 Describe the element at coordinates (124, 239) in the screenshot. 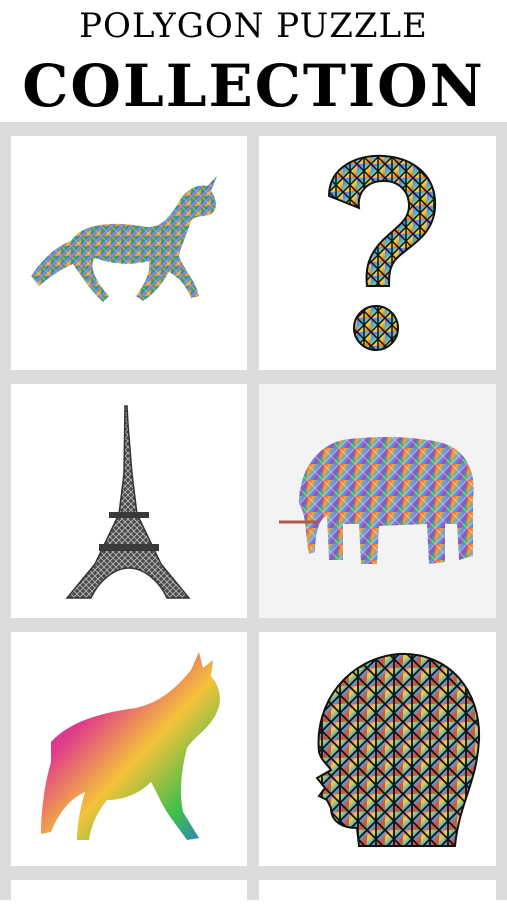

I see `unicorn-icon` at that location.